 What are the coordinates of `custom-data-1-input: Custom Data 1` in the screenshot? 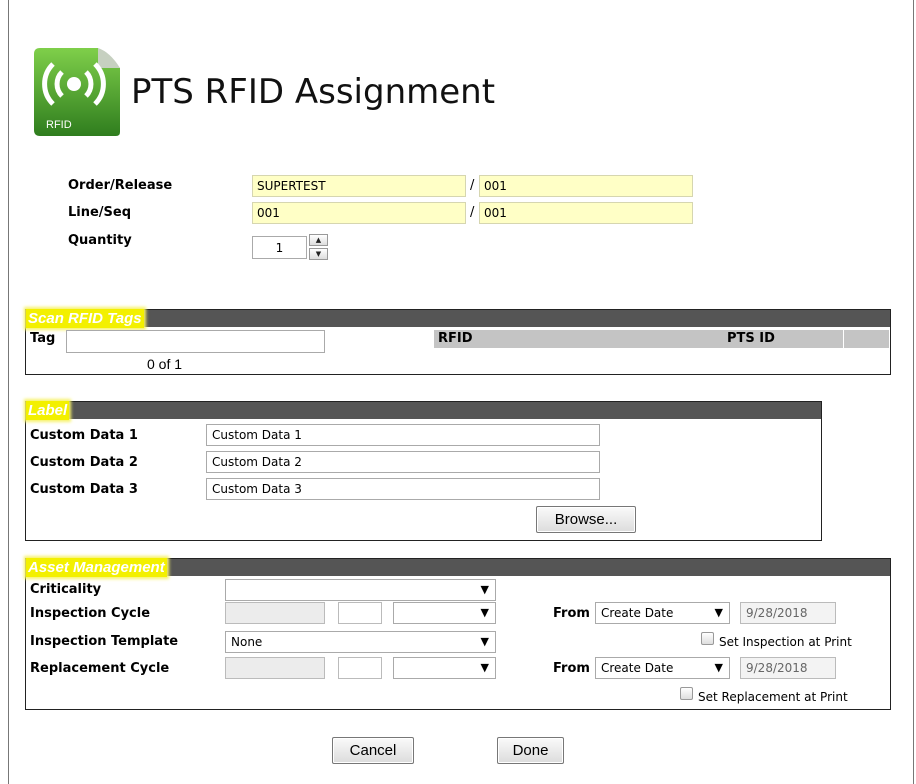 It's located at (403, 435).